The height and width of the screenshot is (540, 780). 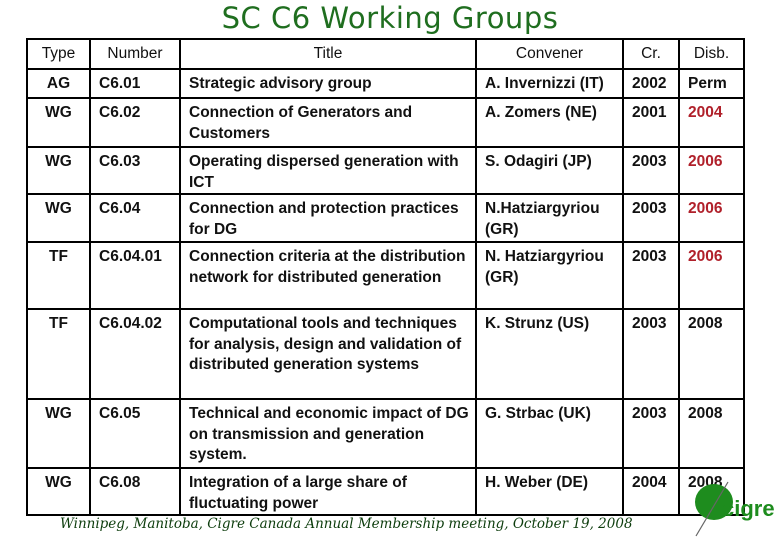 I want to click on header-number: Number, so click(x=135, y=54).